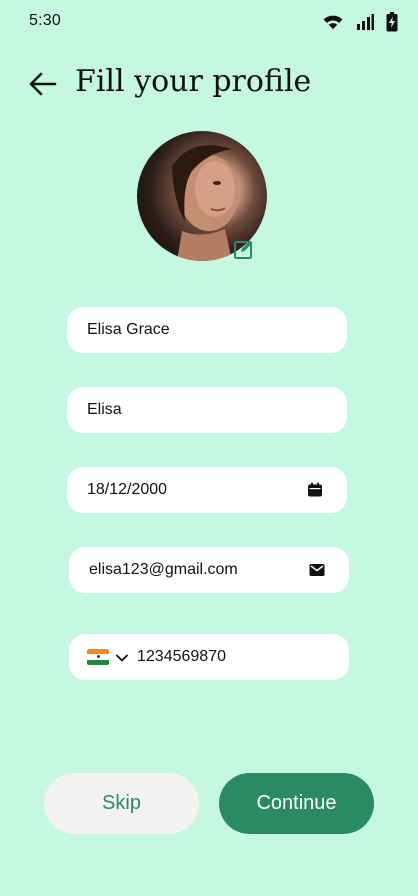 The width and height of the screenshot is (418, 896). I want to click on email-field, so click(209, 570).